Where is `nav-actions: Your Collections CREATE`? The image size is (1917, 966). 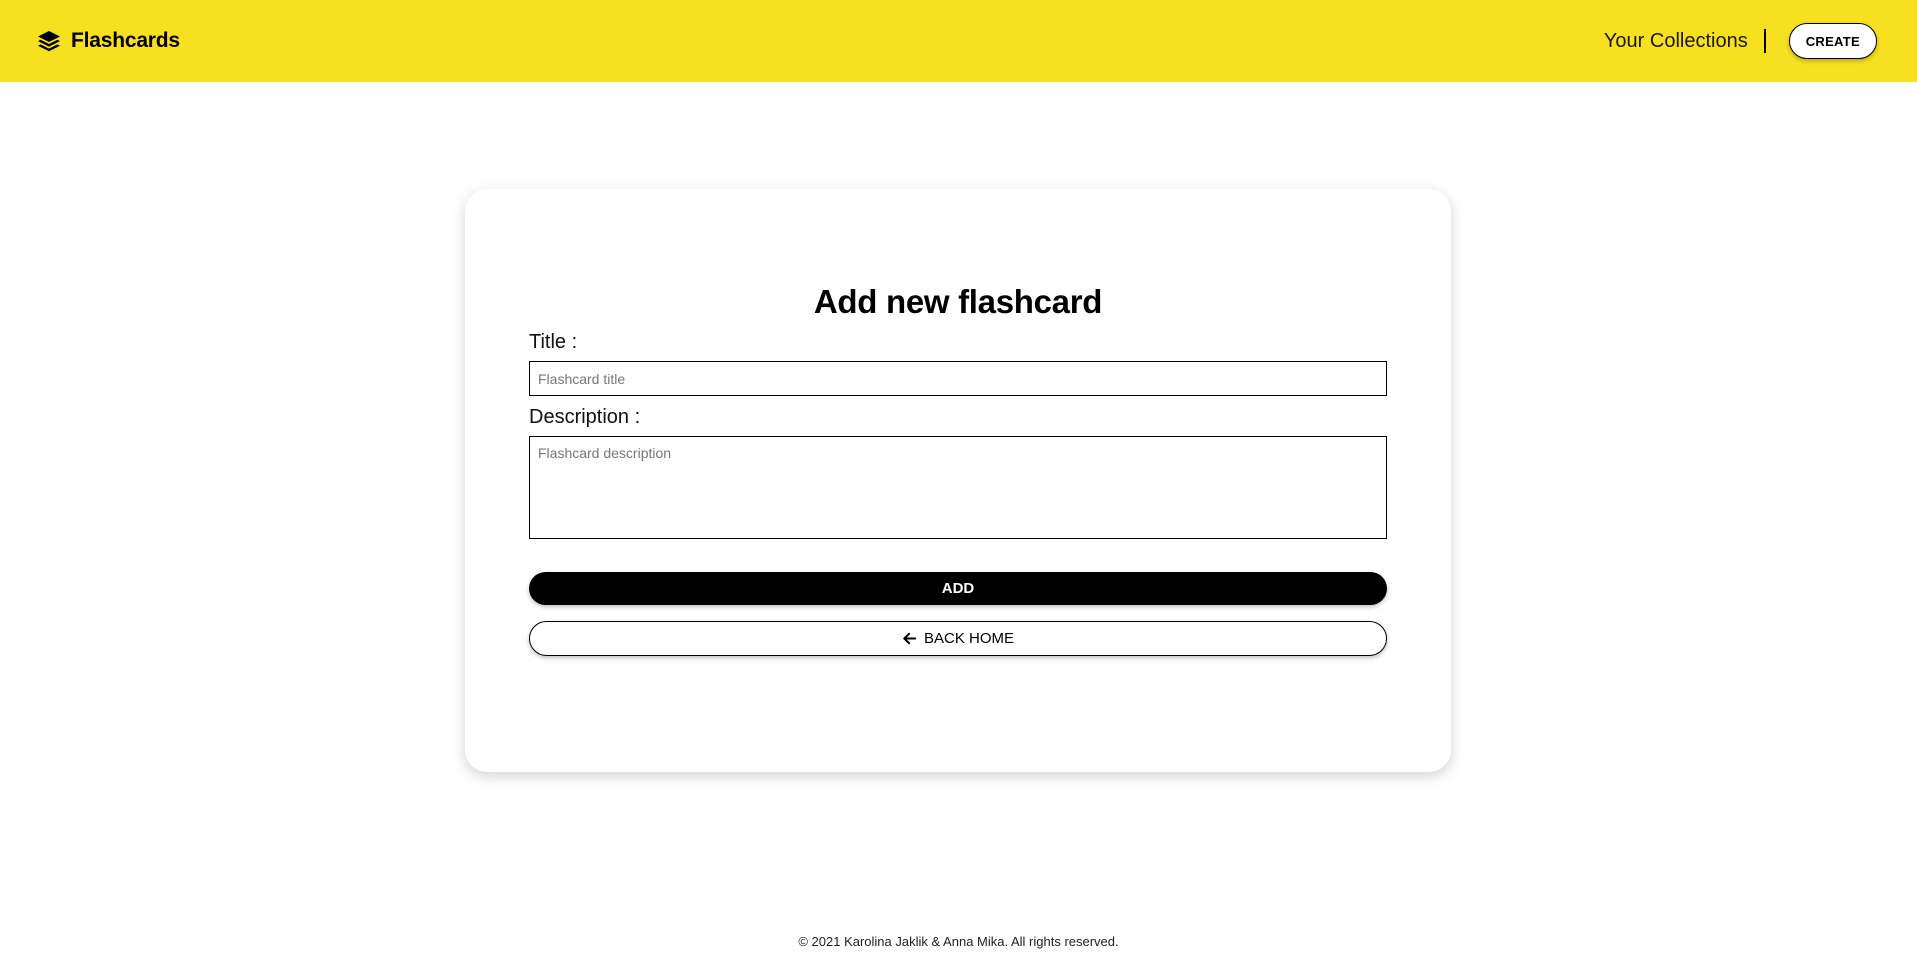 nav-actions: Your Collections CREATE is located at coordinates (1740, 41).